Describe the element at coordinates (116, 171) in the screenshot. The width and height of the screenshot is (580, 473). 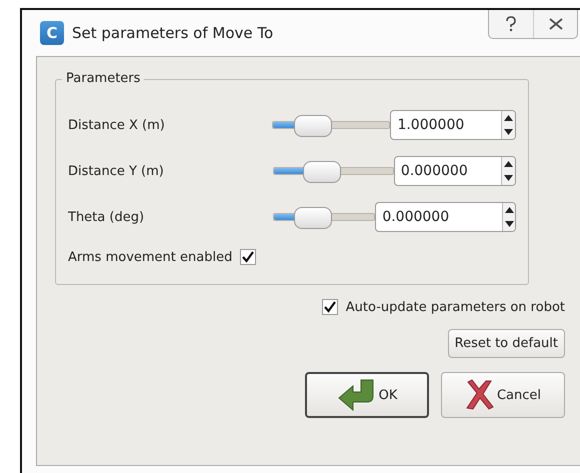
I see `parameter-label: Distance Y (m)` at that location.